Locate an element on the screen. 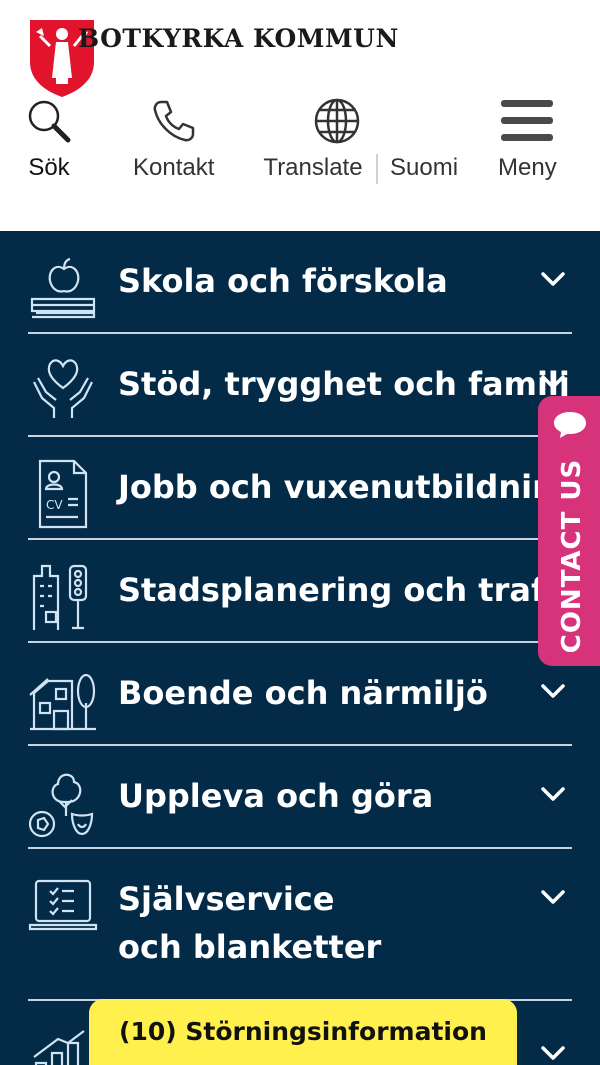 The width and height of the screenshot is (600, 1065). chat-bubble-icon is located at coordinates (570, 425).